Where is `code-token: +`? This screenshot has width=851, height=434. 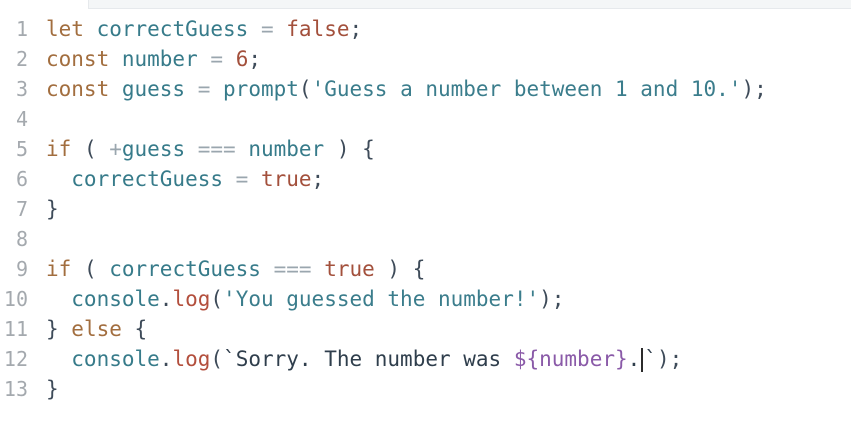
code-token: + is located at coordinates (115, 149).